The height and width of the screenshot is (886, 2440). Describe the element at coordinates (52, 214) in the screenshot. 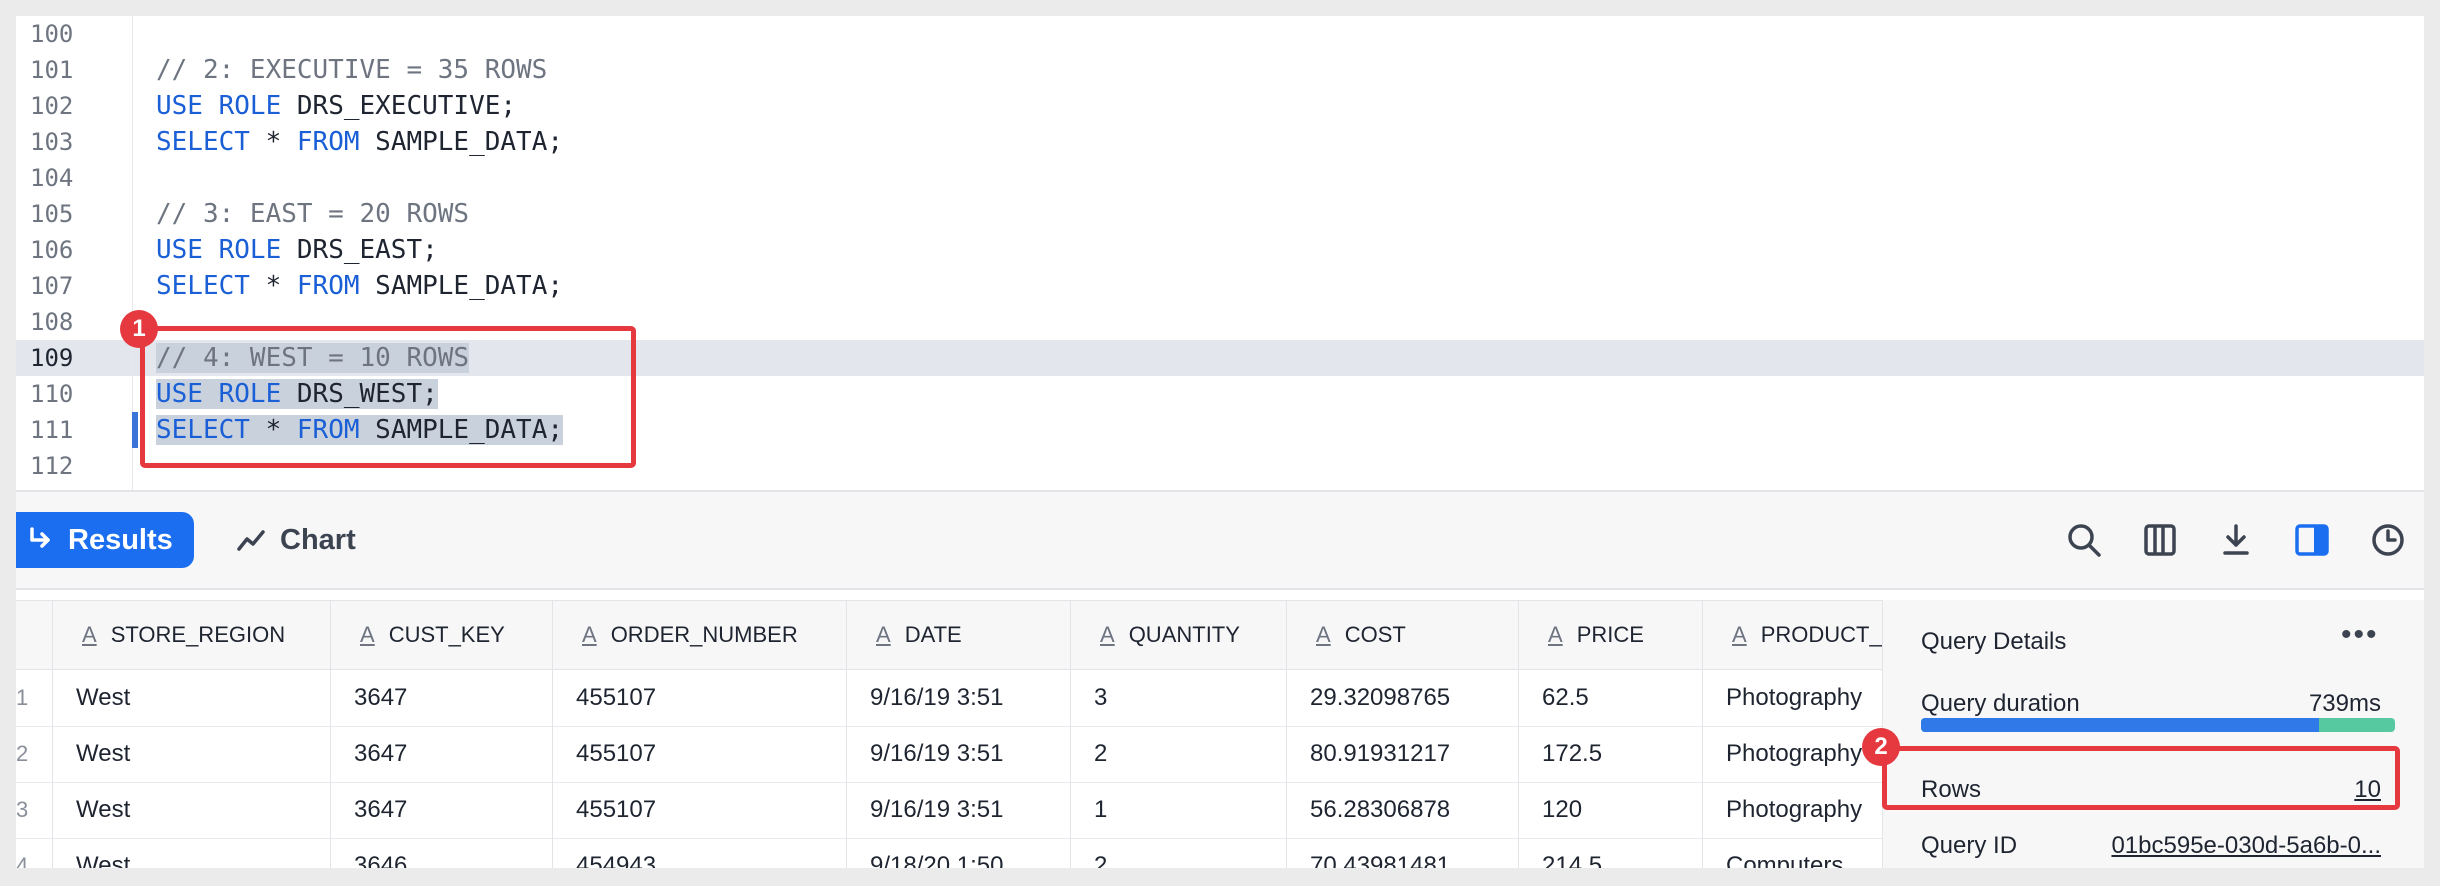

I see `line-number: 105` at that location.